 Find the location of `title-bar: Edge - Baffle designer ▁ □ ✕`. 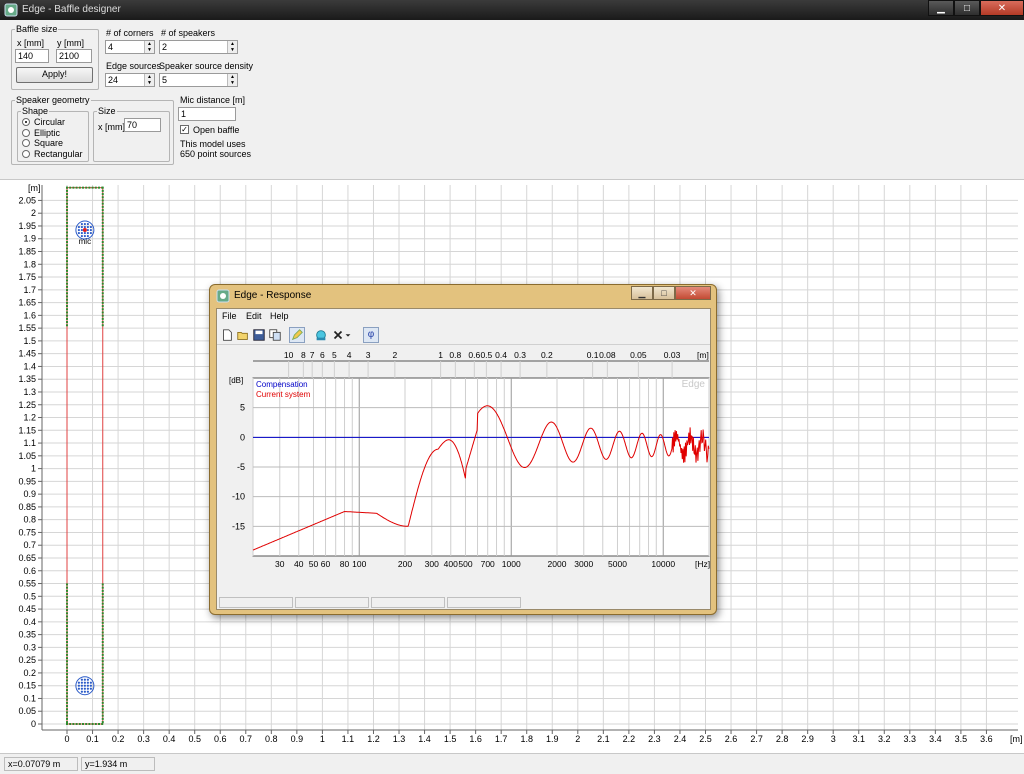

title-bar: Edge - Baffle designer ▁ □ ✕ is located at coordinates (512, 10).